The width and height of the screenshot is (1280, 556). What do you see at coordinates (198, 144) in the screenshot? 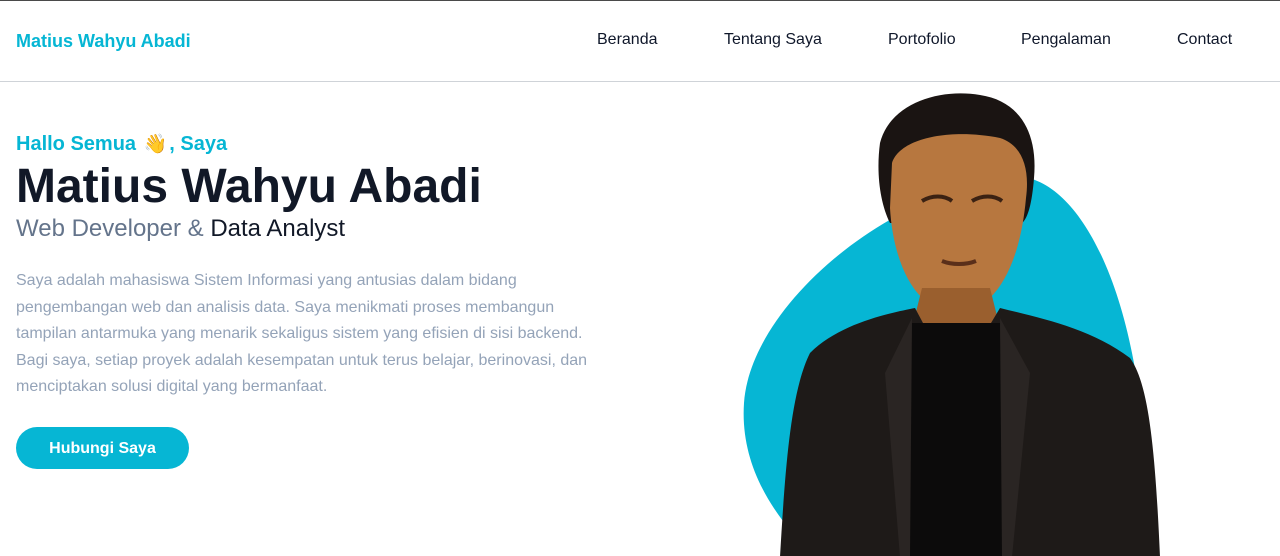
I see `greeting-suffix: , Saya` at bounding box center [198, 144].